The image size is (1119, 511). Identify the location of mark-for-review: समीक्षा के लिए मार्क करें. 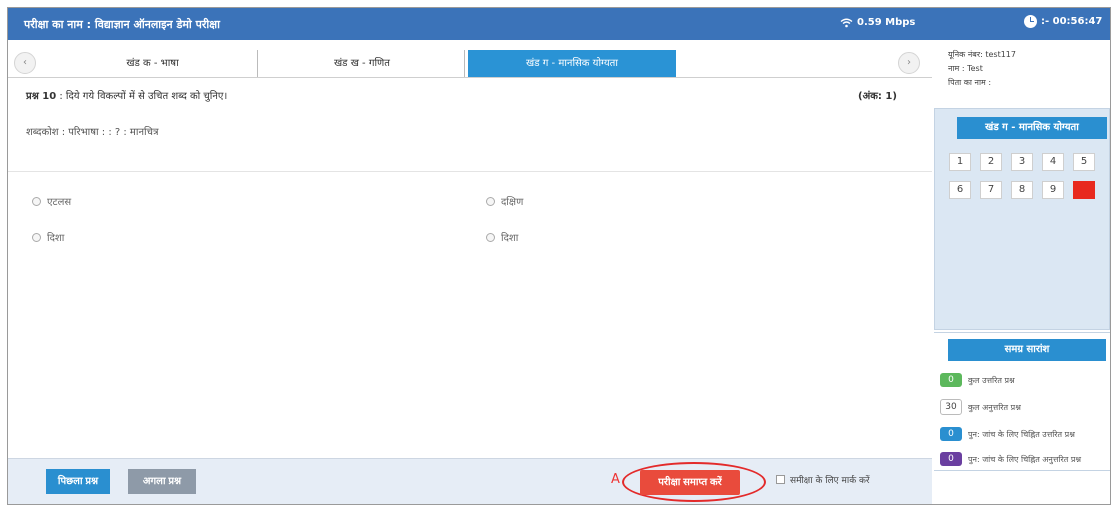
(823, 479).